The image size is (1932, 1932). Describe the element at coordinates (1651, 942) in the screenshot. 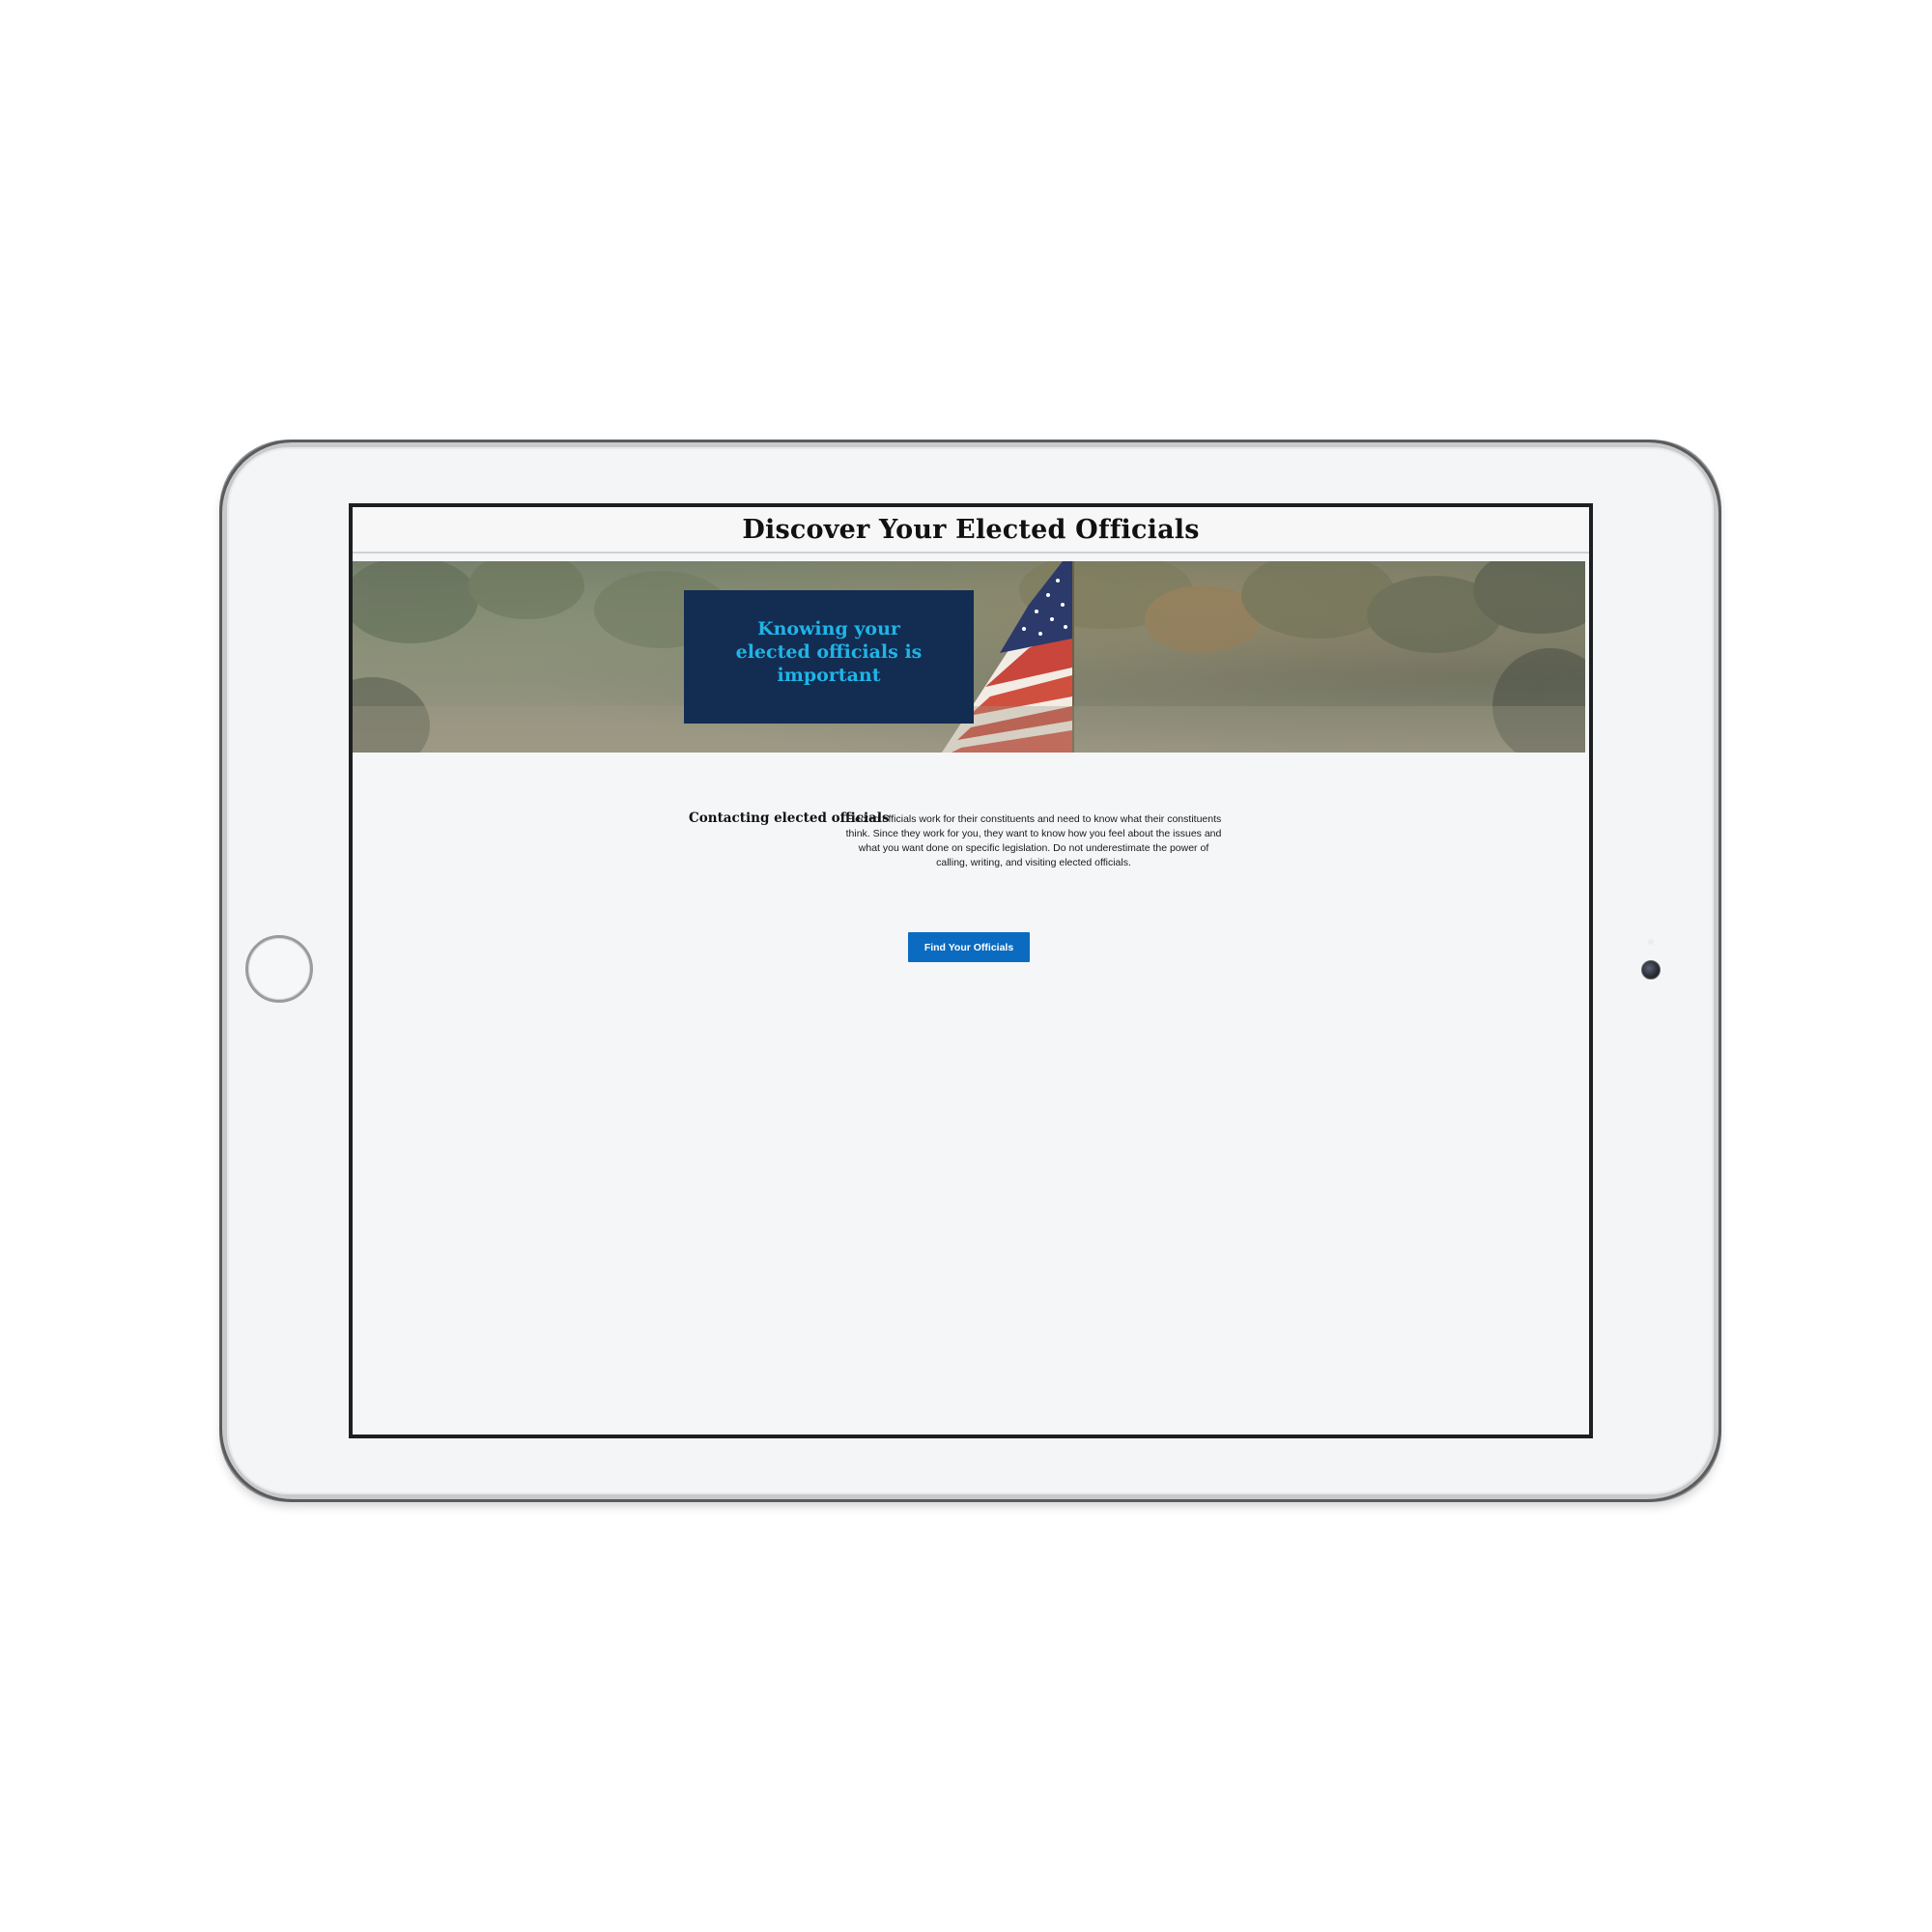

I see `light-sensor-icon` at that location.